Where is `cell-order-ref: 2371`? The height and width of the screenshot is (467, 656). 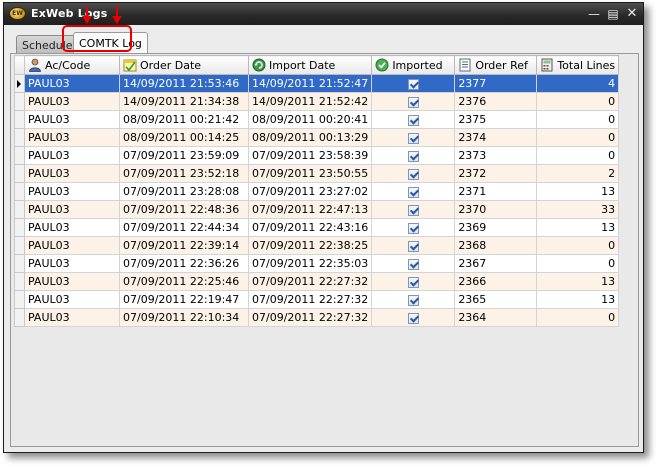 cell-order-ref: 2371 is located at coordinates (496, 191).